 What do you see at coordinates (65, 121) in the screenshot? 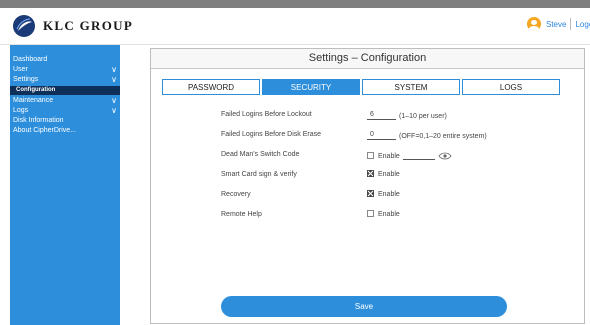
I see `sidebar-item-disk-information: Disk Information` at bounding box center [65, 121].